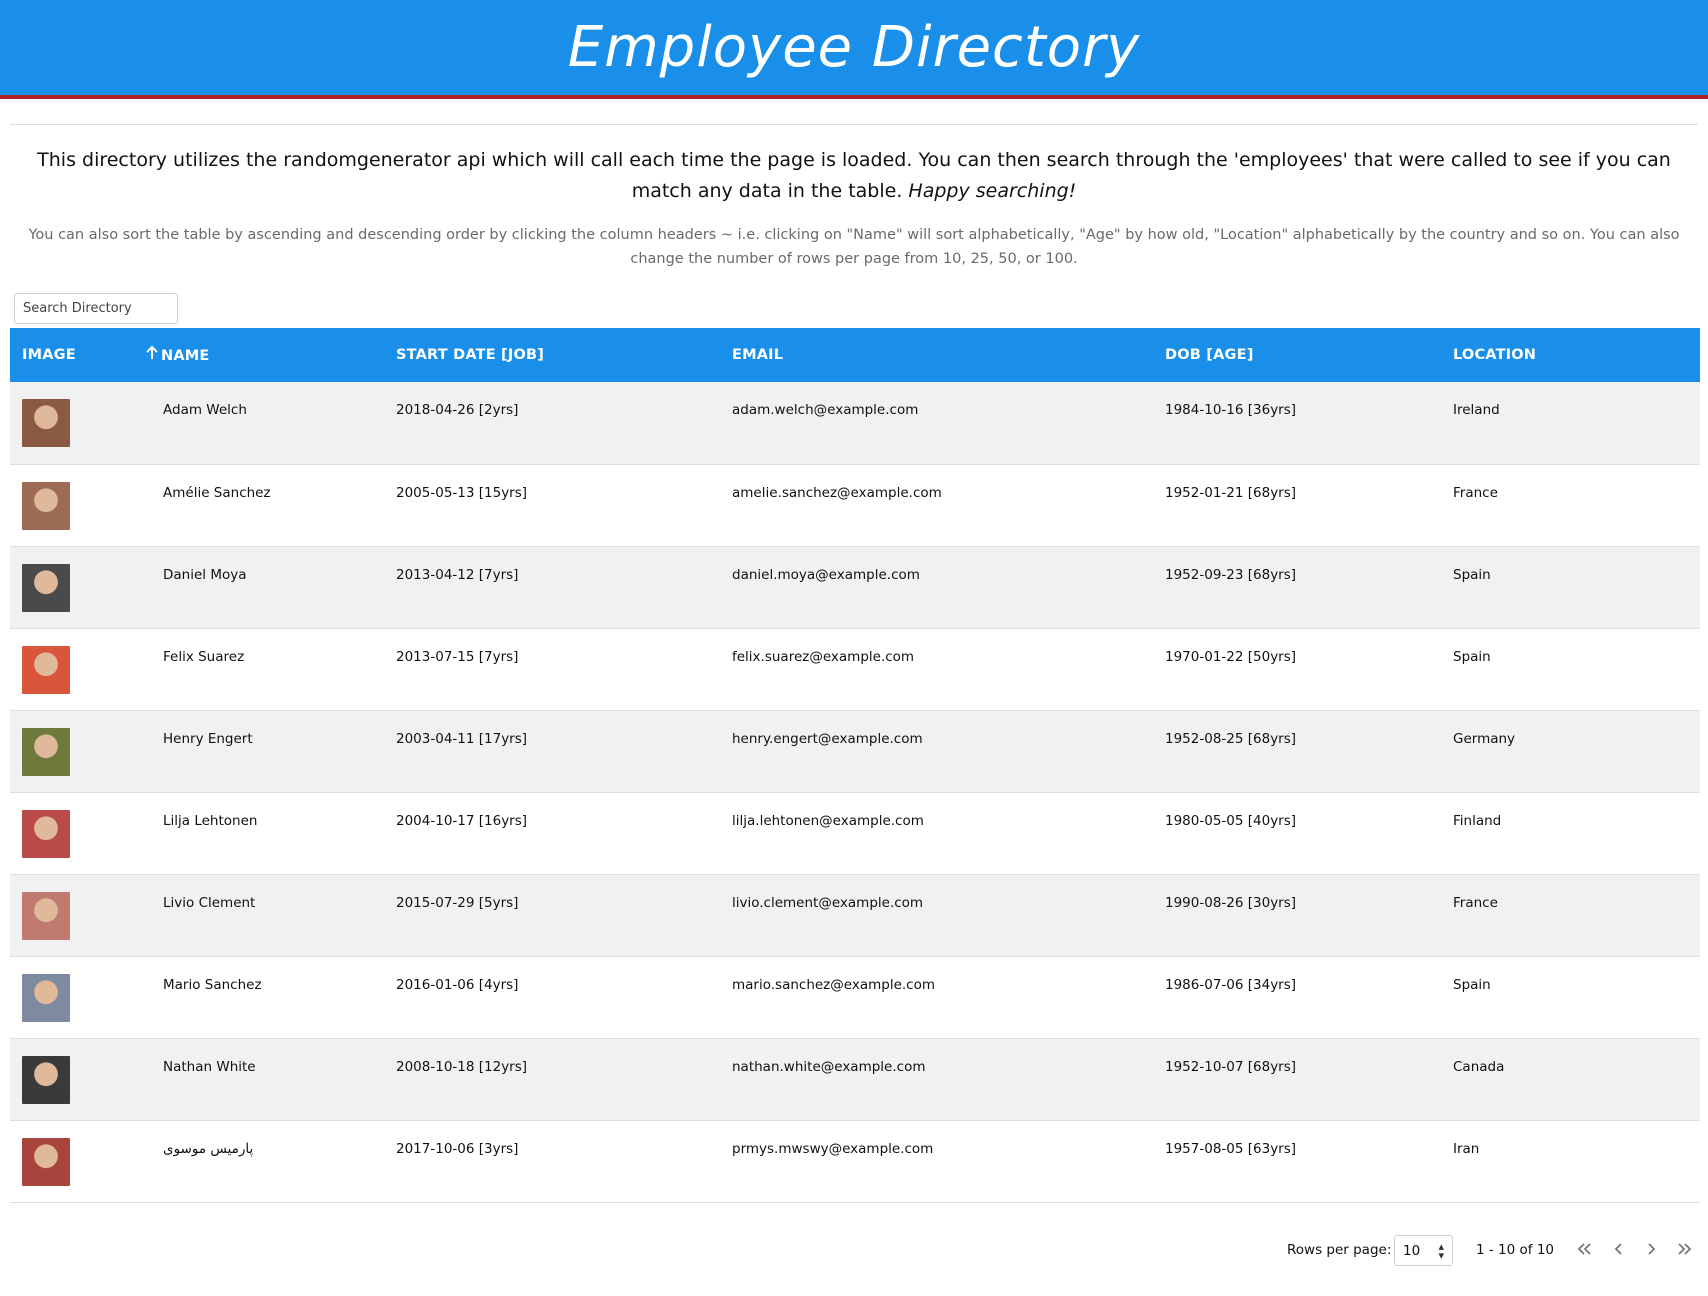 The height and width of the screenshot is (1296, 1708). What do you see at coordinates (854, 124) in the screenshot?
I see `divider` at bounding box center [854, 124].